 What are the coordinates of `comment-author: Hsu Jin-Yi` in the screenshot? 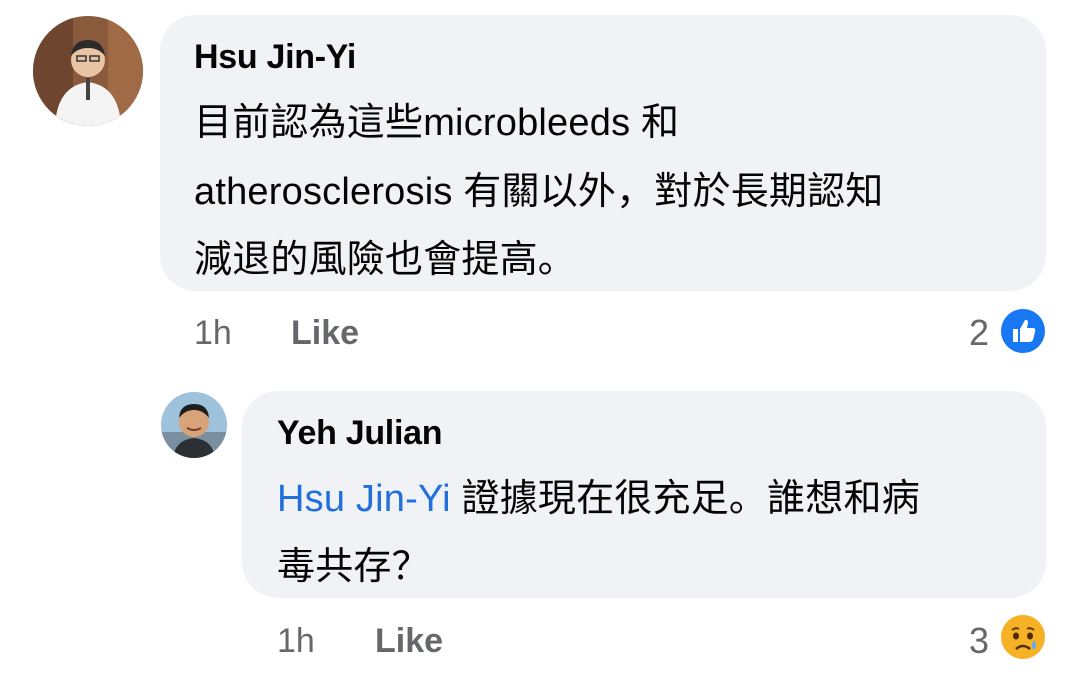 It's located at (275, 57).